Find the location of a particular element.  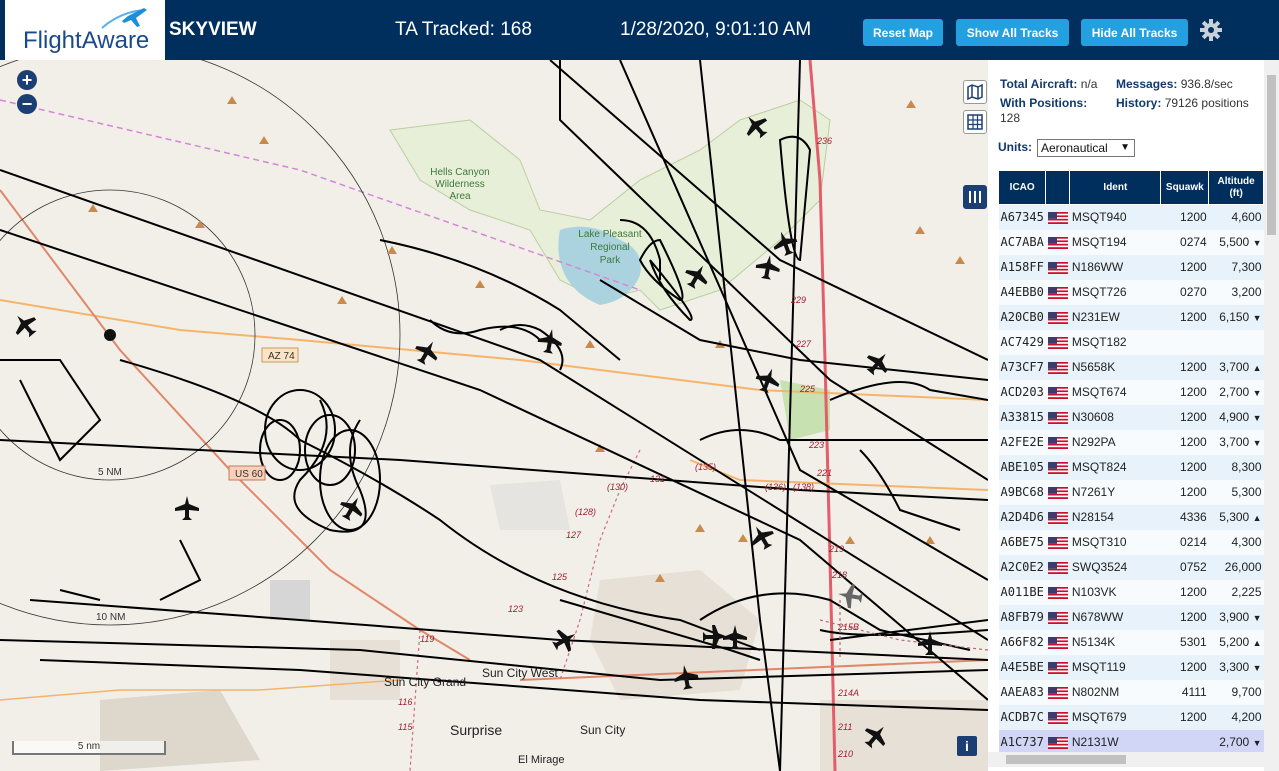

altitude-value: 4,600 is located at coordinates (1246, 217).